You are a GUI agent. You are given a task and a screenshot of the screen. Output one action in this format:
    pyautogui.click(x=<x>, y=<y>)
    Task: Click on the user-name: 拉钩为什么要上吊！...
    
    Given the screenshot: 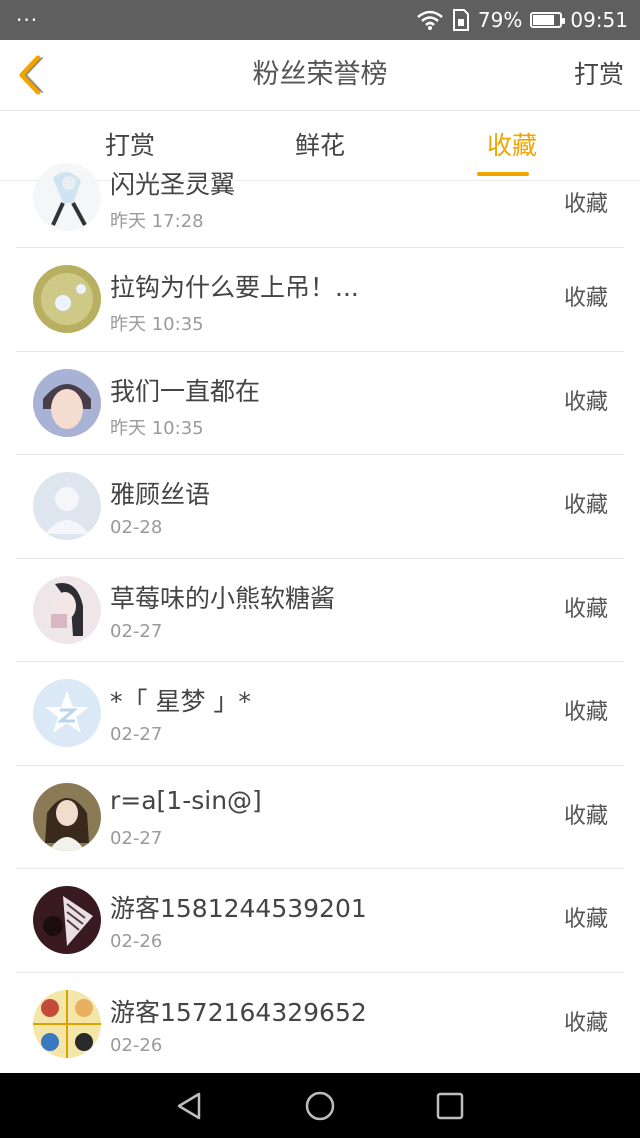 What is the action you would take?
    pyautogui.click(x=234, y=287)
    